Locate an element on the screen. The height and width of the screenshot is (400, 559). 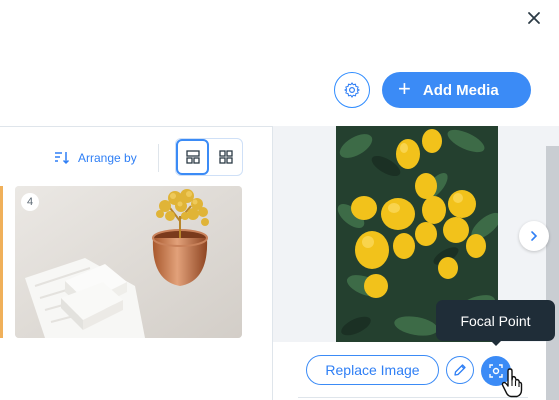
small-grid-view-button is located at coordinates (226, 157).